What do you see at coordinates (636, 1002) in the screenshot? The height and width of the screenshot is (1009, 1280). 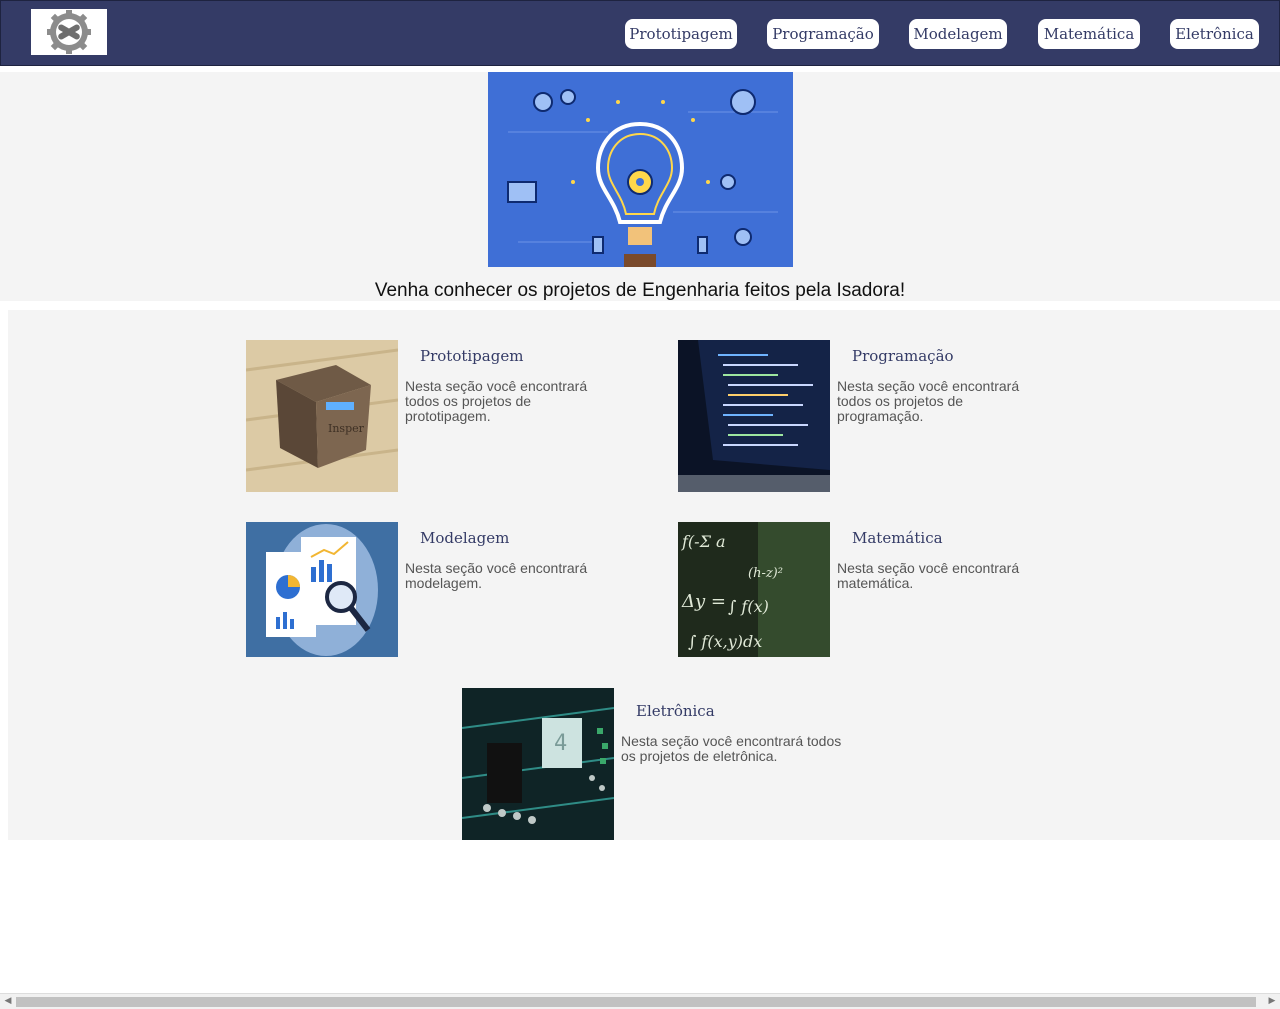 I see `scrollbar-thumb` at bounding box center [636, 1002].